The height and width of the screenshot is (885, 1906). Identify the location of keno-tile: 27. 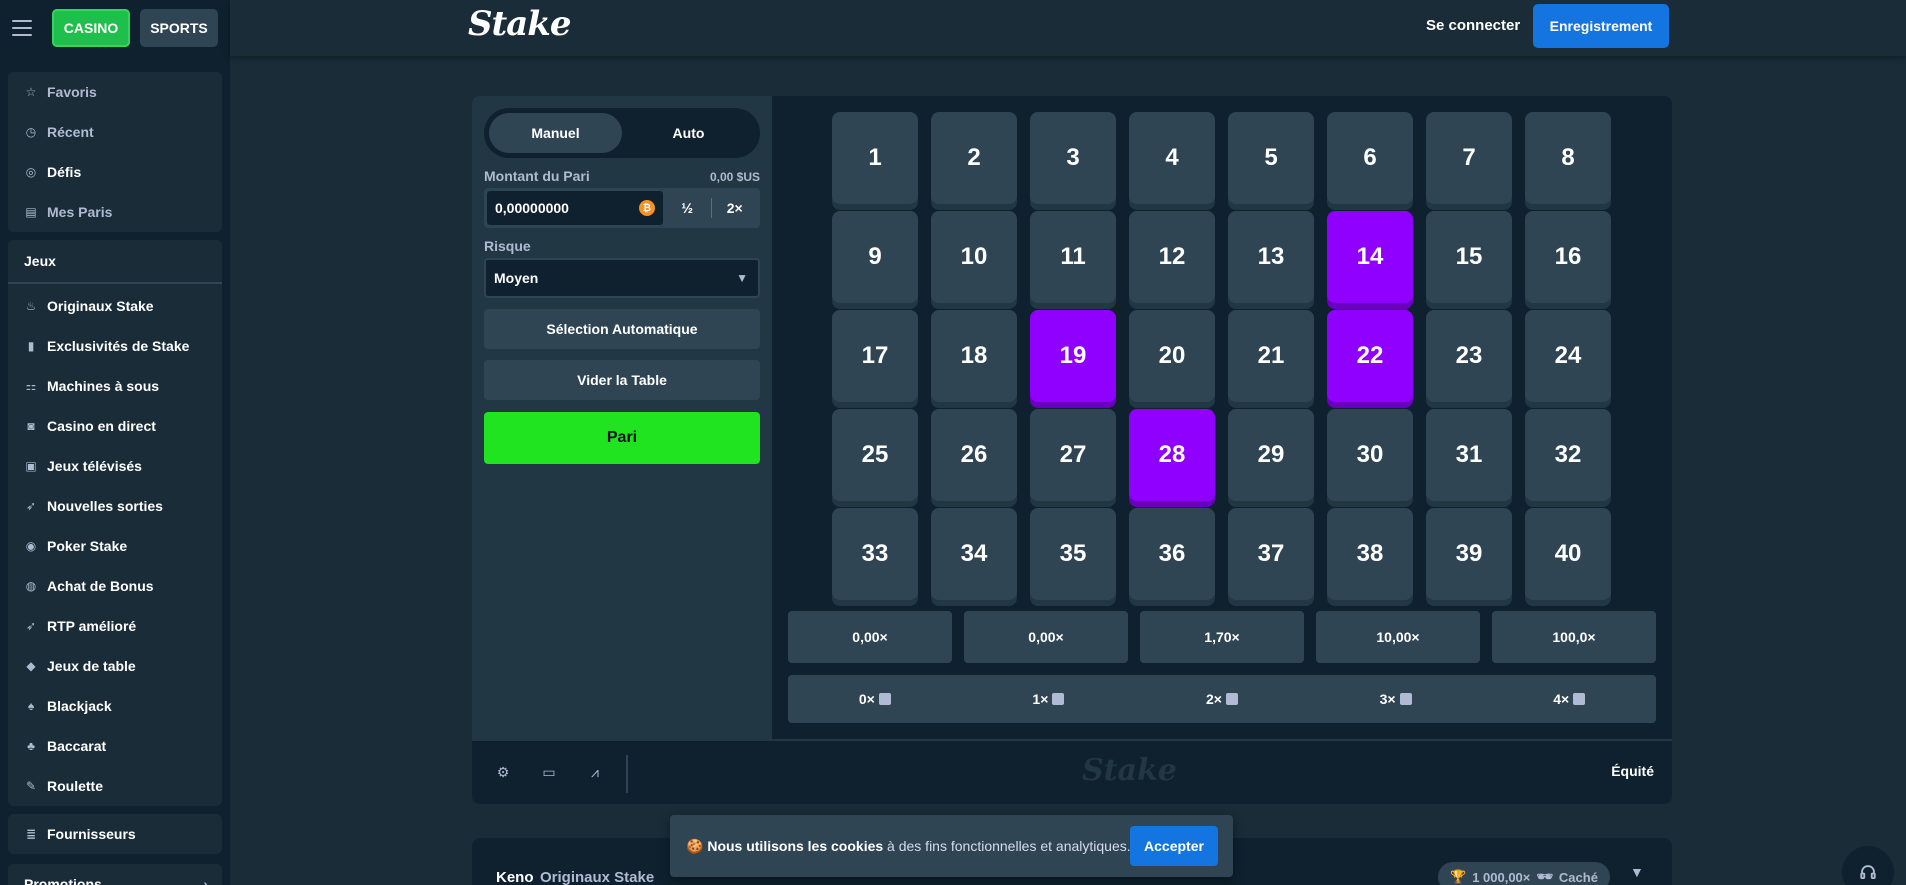
(1073, 455).